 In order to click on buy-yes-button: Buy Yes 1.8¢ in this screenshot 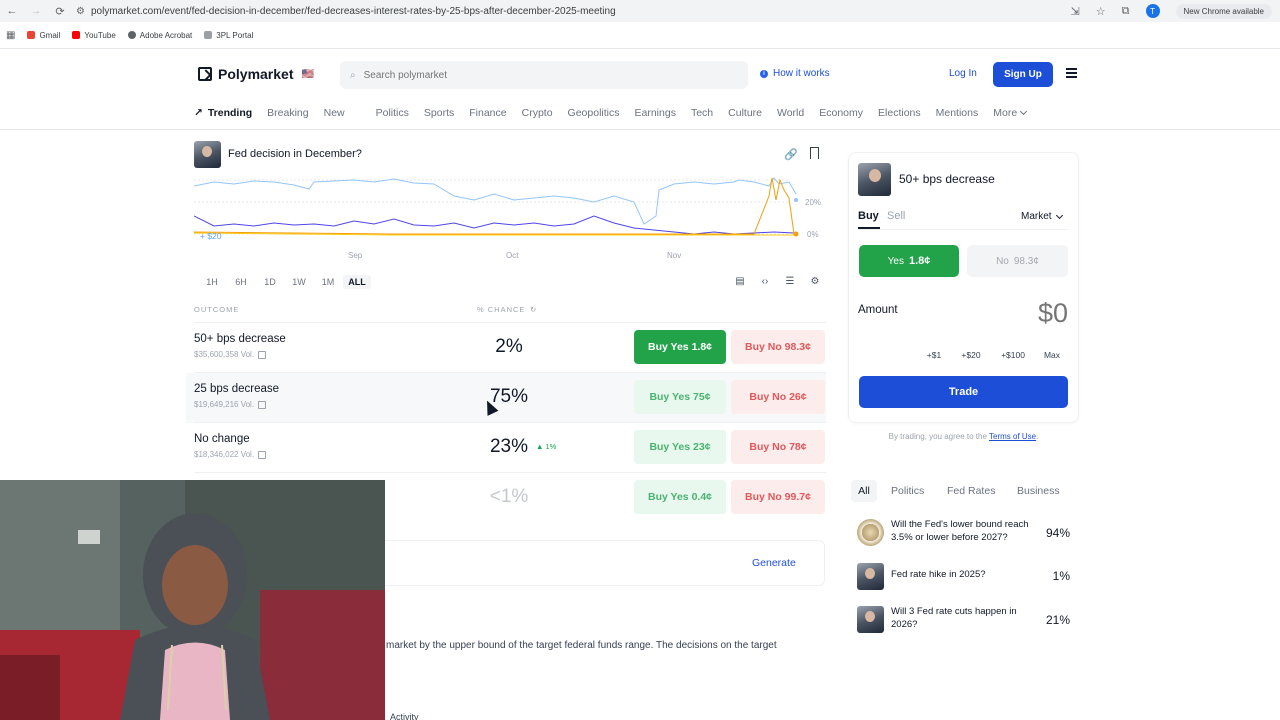, I will do `click(680, 347)`.